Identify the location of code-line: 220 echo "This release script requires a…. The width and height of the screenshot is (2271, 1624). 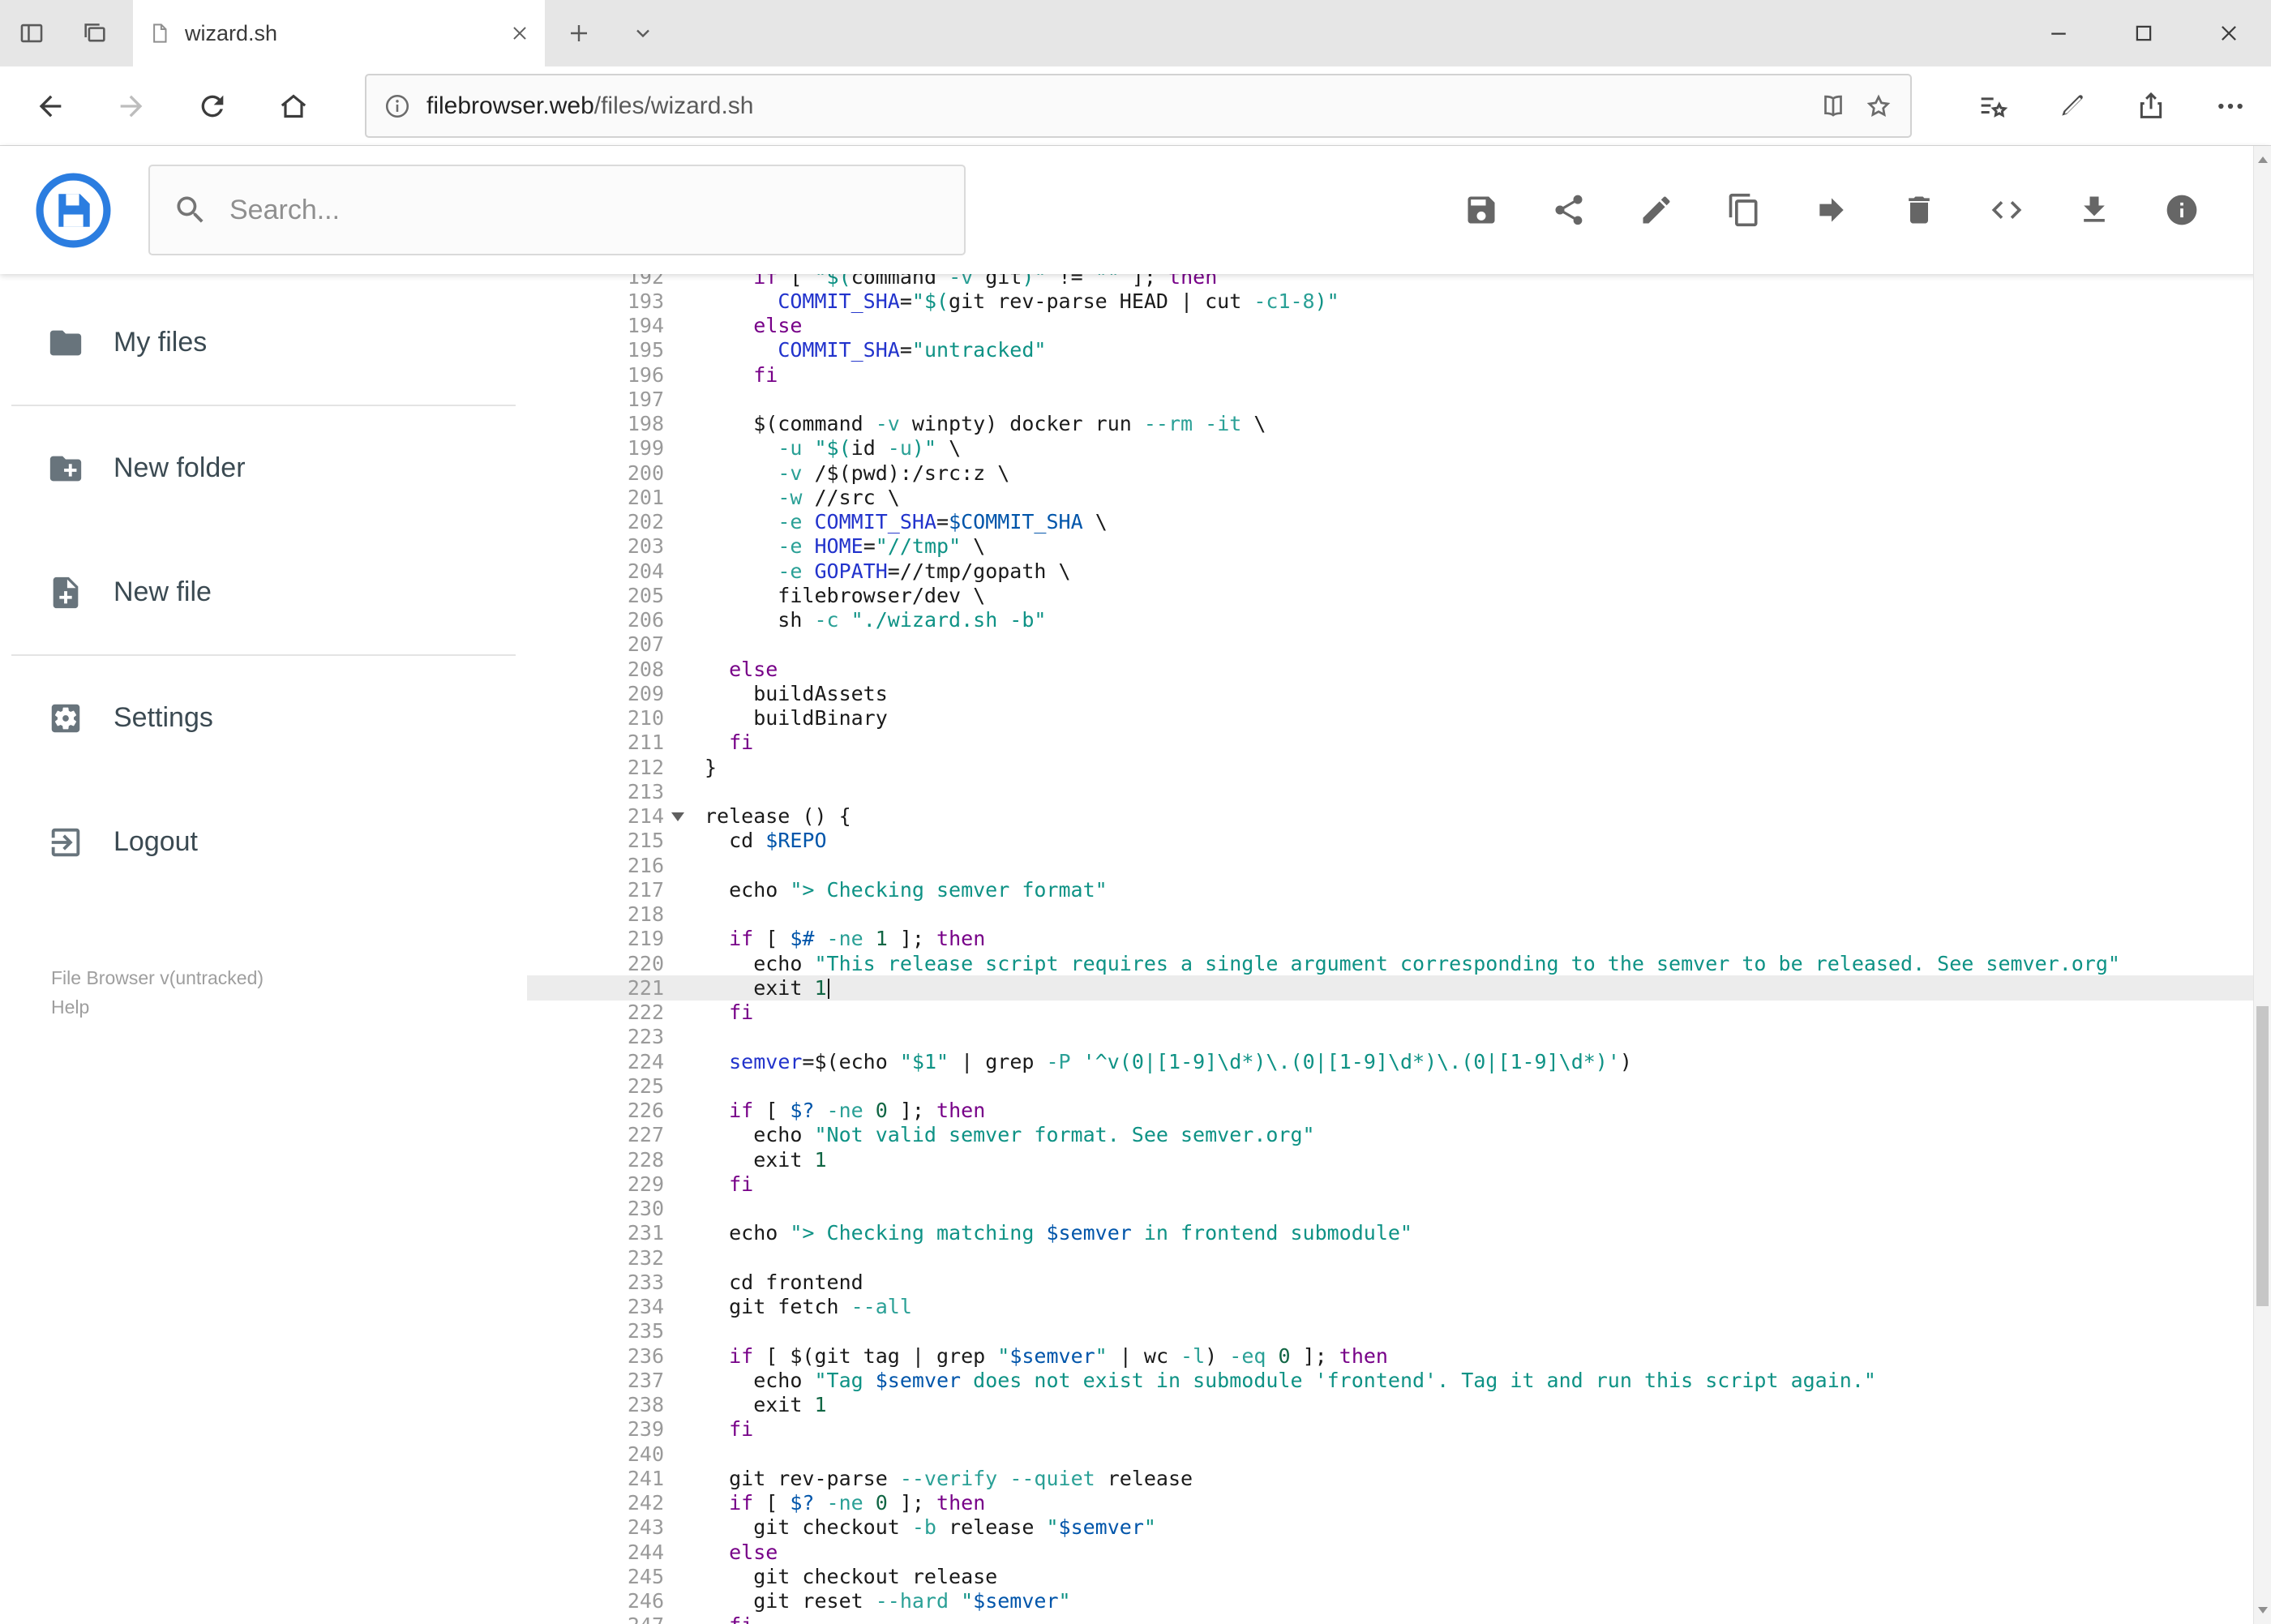
(1399, 963).